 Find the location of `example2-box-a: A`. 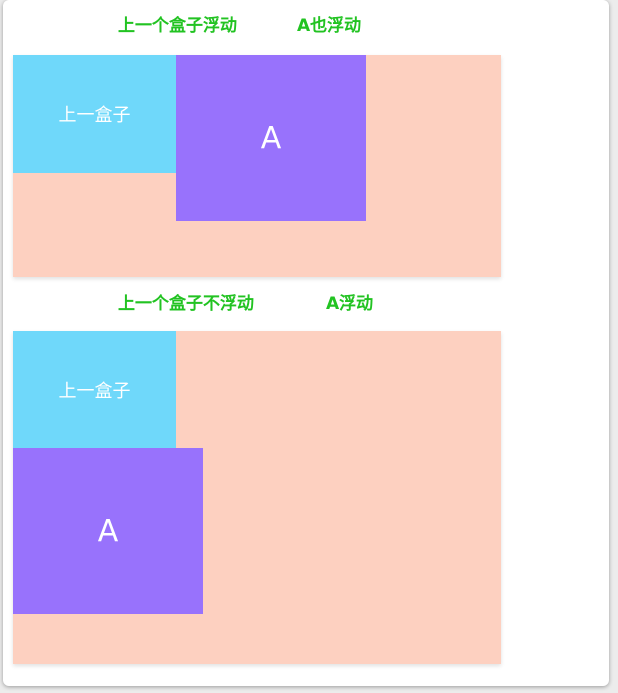

example2-box-a: A is located at coordinates (108, 531).